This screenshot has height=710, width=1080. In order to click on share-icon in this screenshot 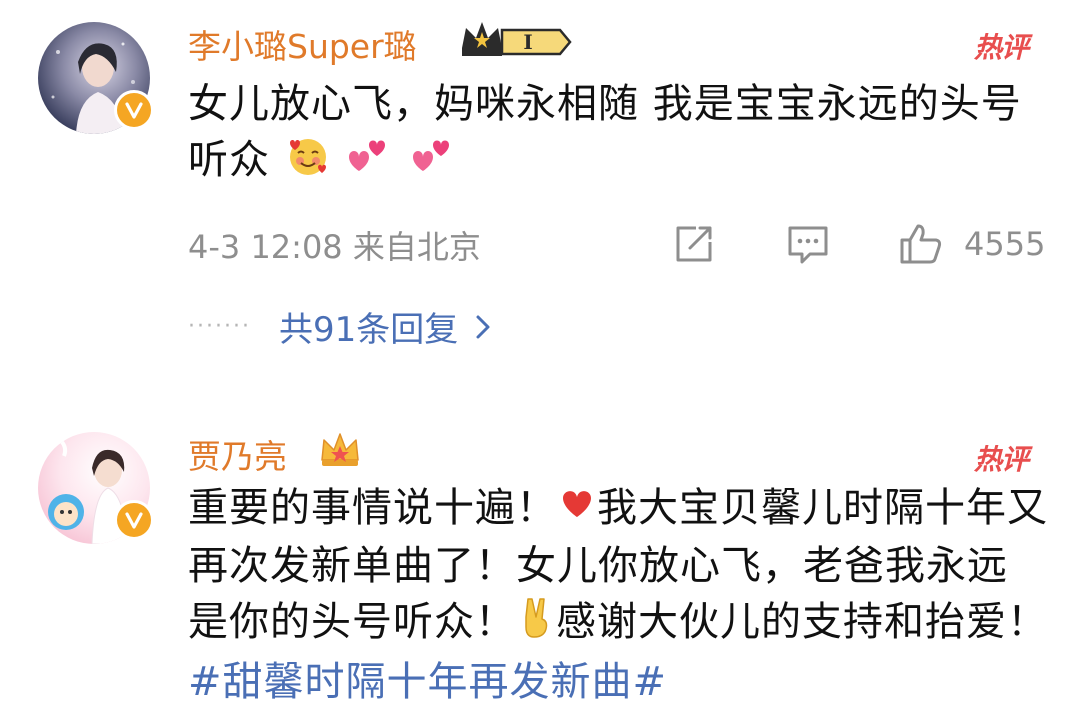, I will do `click(694, 244)`.